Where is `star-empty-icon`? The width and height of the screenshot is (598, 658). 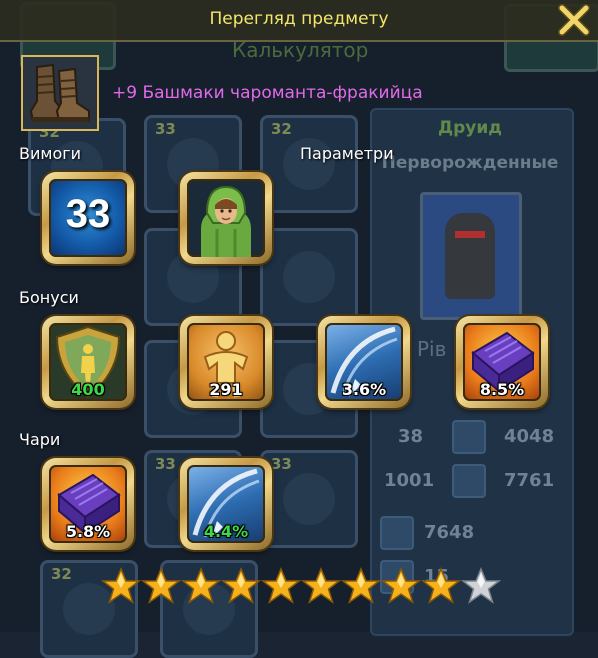 star-empty-icon is located at coordinates (481, 585).